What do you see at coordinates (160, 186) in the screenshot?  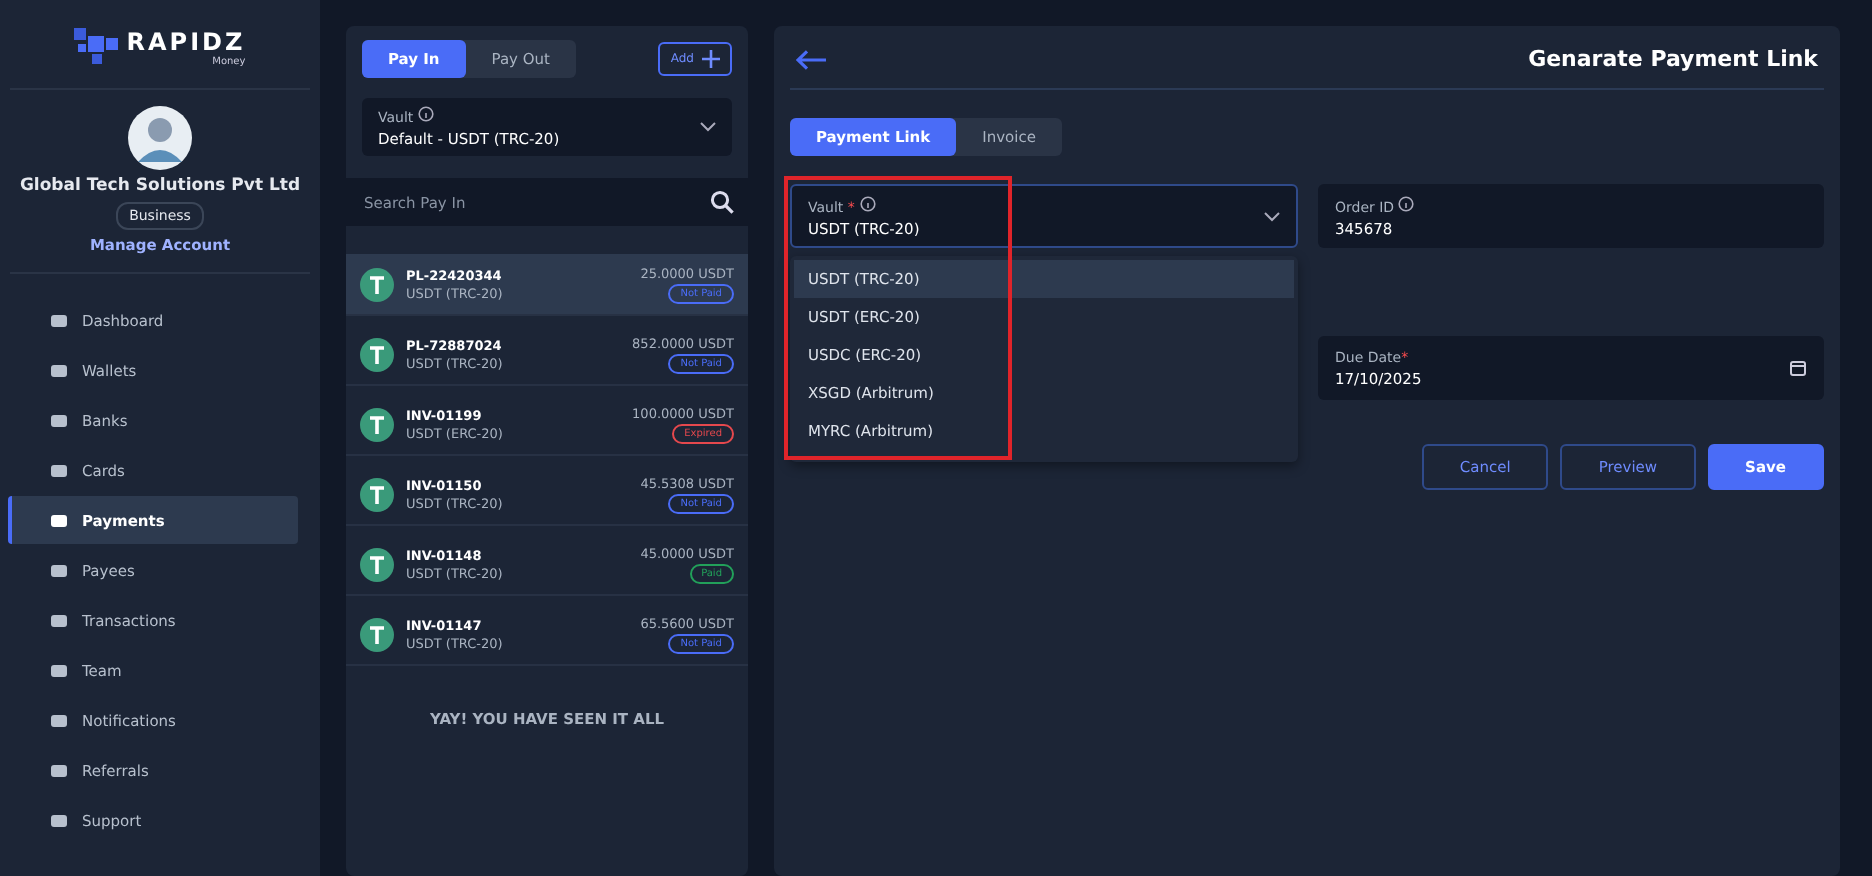 I see `company-name: Global Tech Solutions Pvt Ltd` at bounding box center [160, 186].